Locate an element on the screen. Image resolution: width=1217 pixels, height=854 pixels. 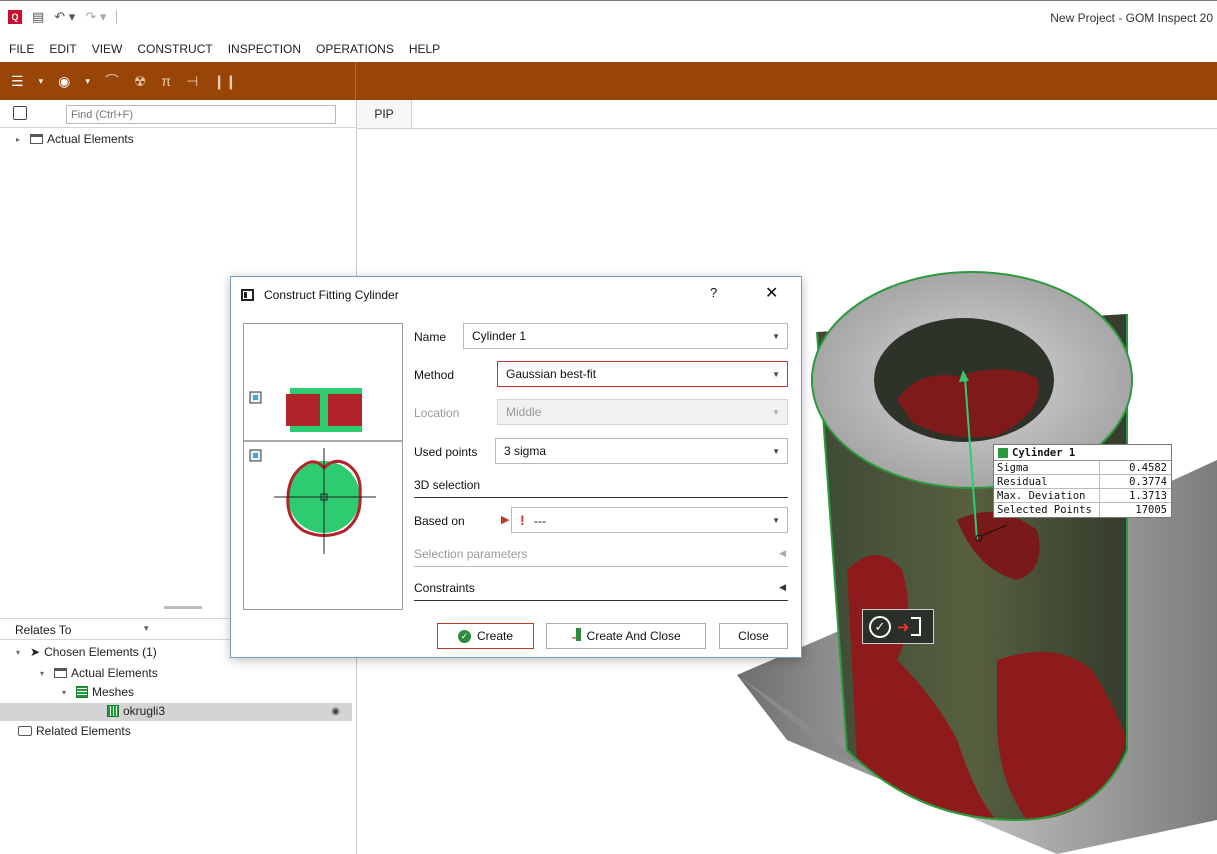
info-row-residual: Residual 0.3774 is located at coordinates (1082, 482).